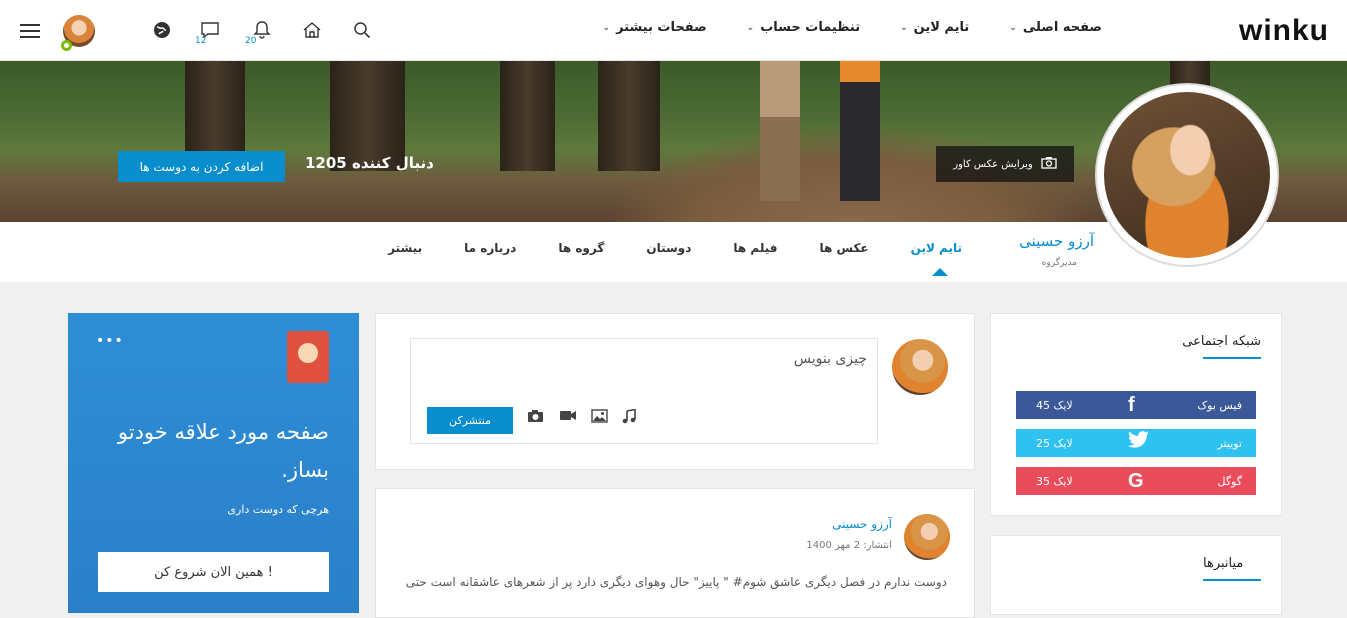 The image size is (1347, 618). I want to click on add-friend-button: اضافه کردن به دوست ها, so click(201, 166).